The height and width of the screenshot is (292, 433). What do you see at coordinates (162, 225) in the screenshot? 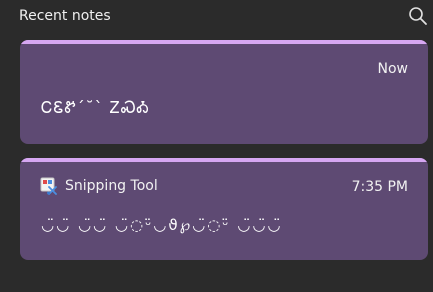
I see `note-preview: ◡̈◡̈ ◡̈◡̈ ◡̈◌ᵕ̈◡ϑ℘◡̈◌ᵕ̈ ◡̈◡̈◡̈` at bounding box center [162, 225].